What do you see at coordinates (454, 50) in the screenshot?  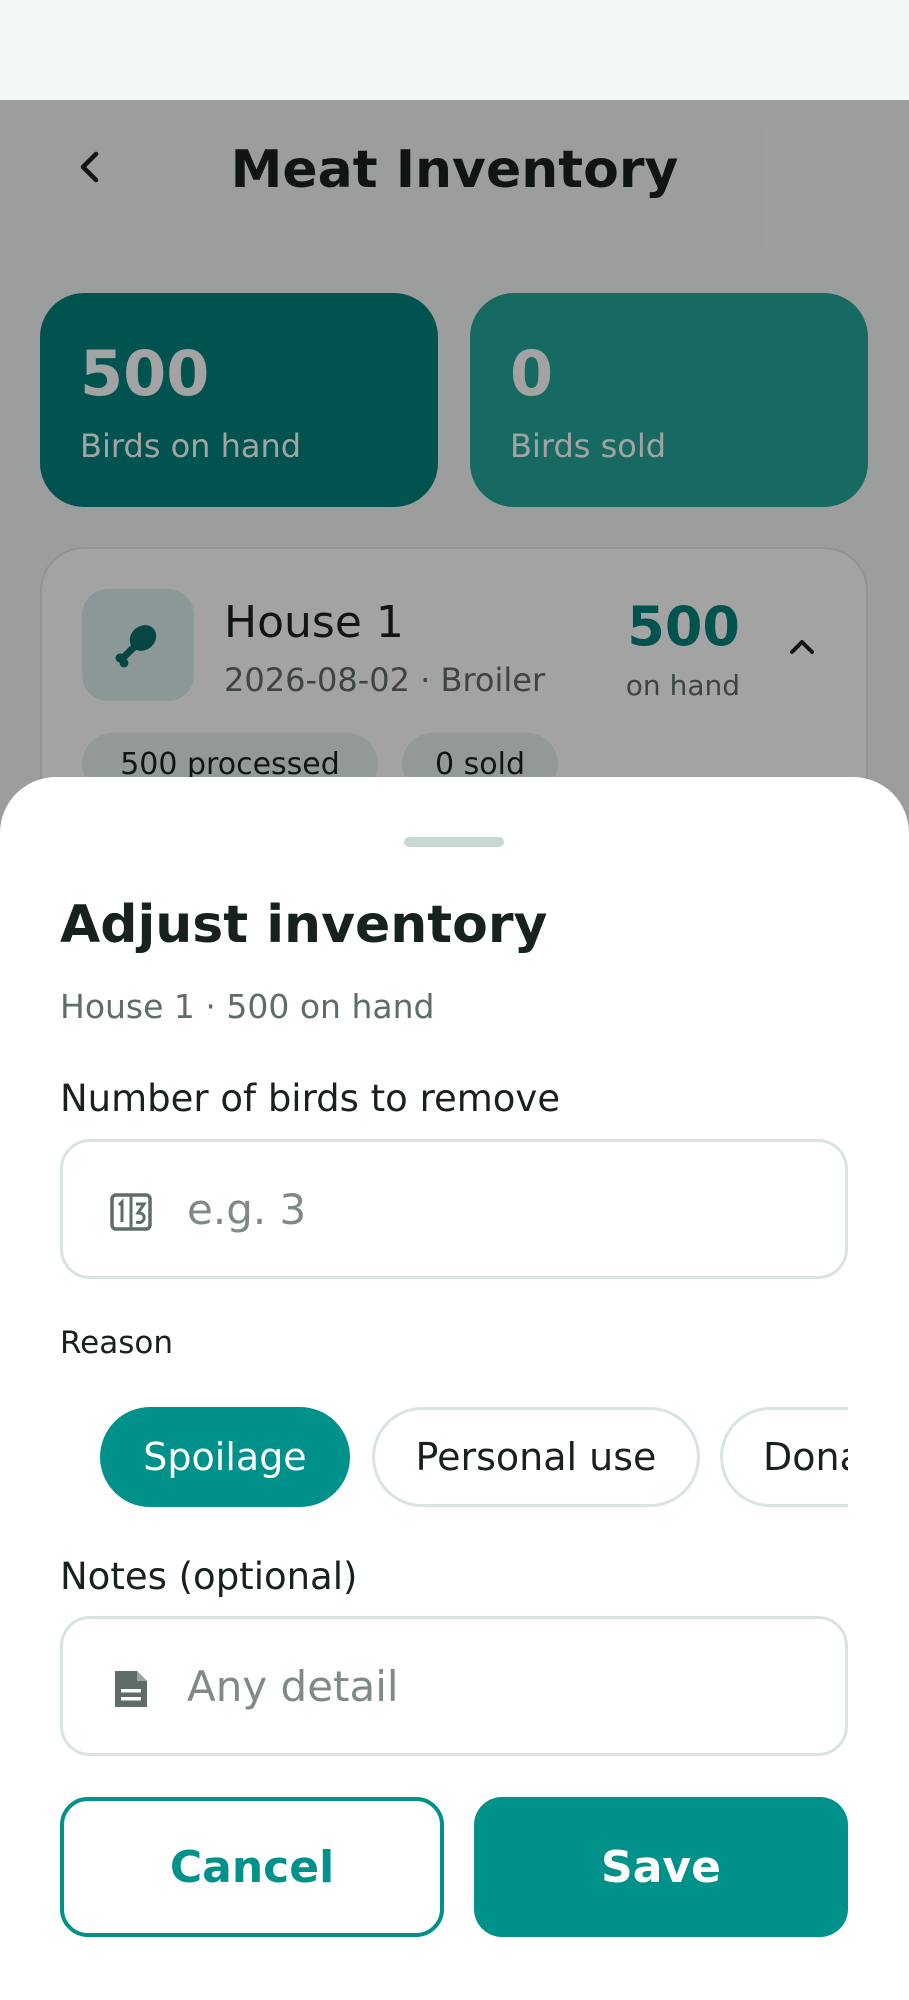 I see `status-bar` at bounding box center [454, 50].